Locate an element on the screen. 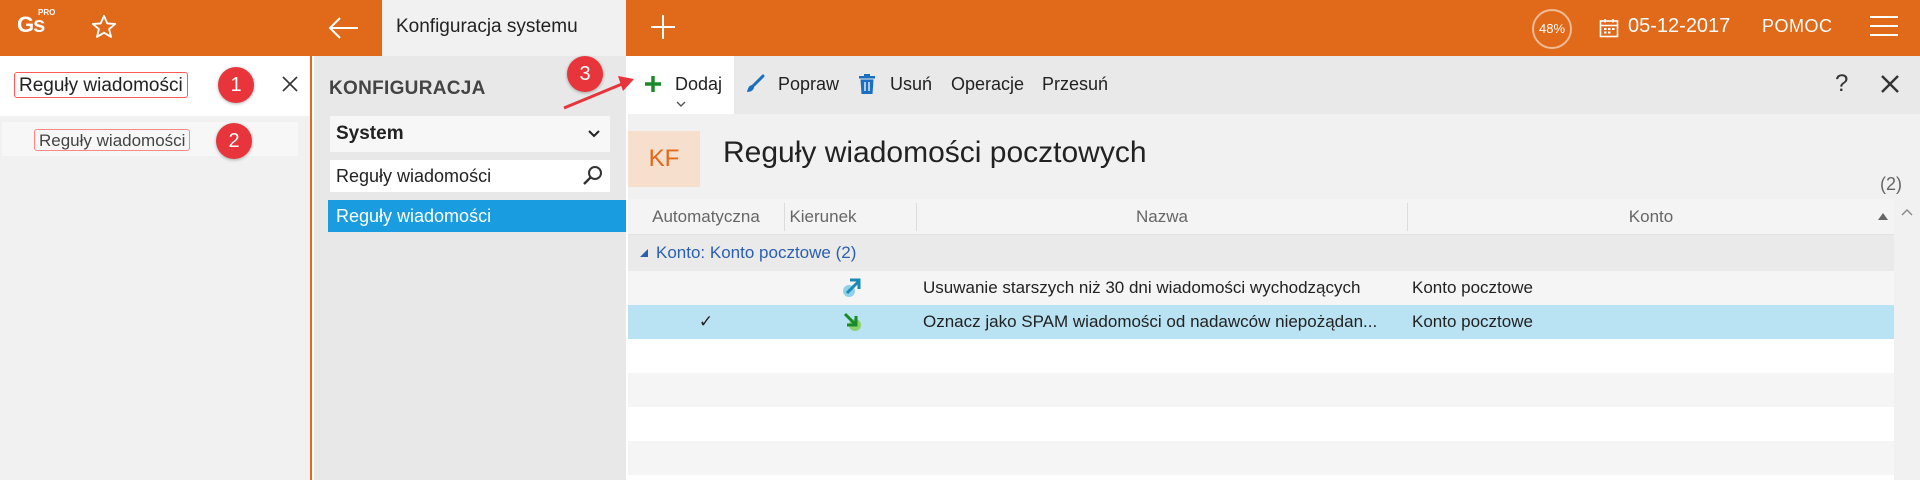 Image resolution: width=1920 pixels, height=480 pixels. search-result-item: Reguły wiadomości is located at coordinates (150, 139).